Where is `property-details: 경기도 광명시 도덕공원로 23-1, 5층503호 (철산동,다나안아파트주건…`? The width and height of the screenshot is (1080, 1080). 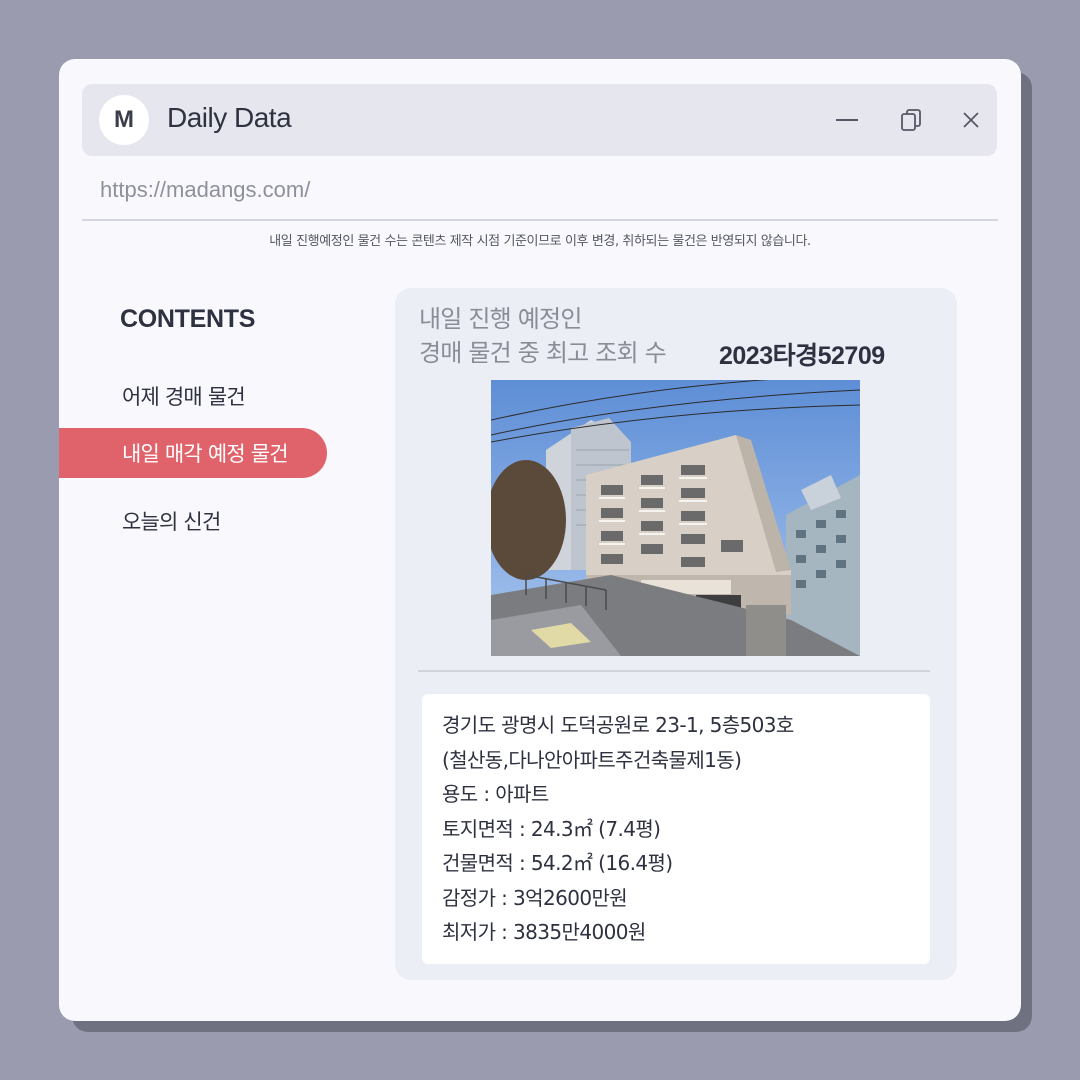 property-details: 경기도 광명시 도덕공원로 23-1, 5층503호 (철산동,다나안아파트주건… is located at coordinates (676, 829).